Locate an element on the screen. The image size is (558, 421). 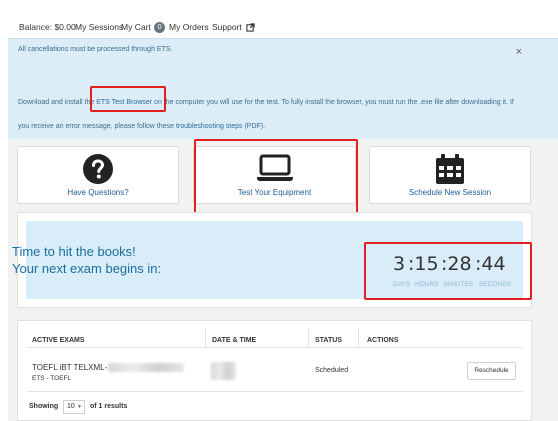
seconds-label: SECONDS is located at coordinates (495, 284).